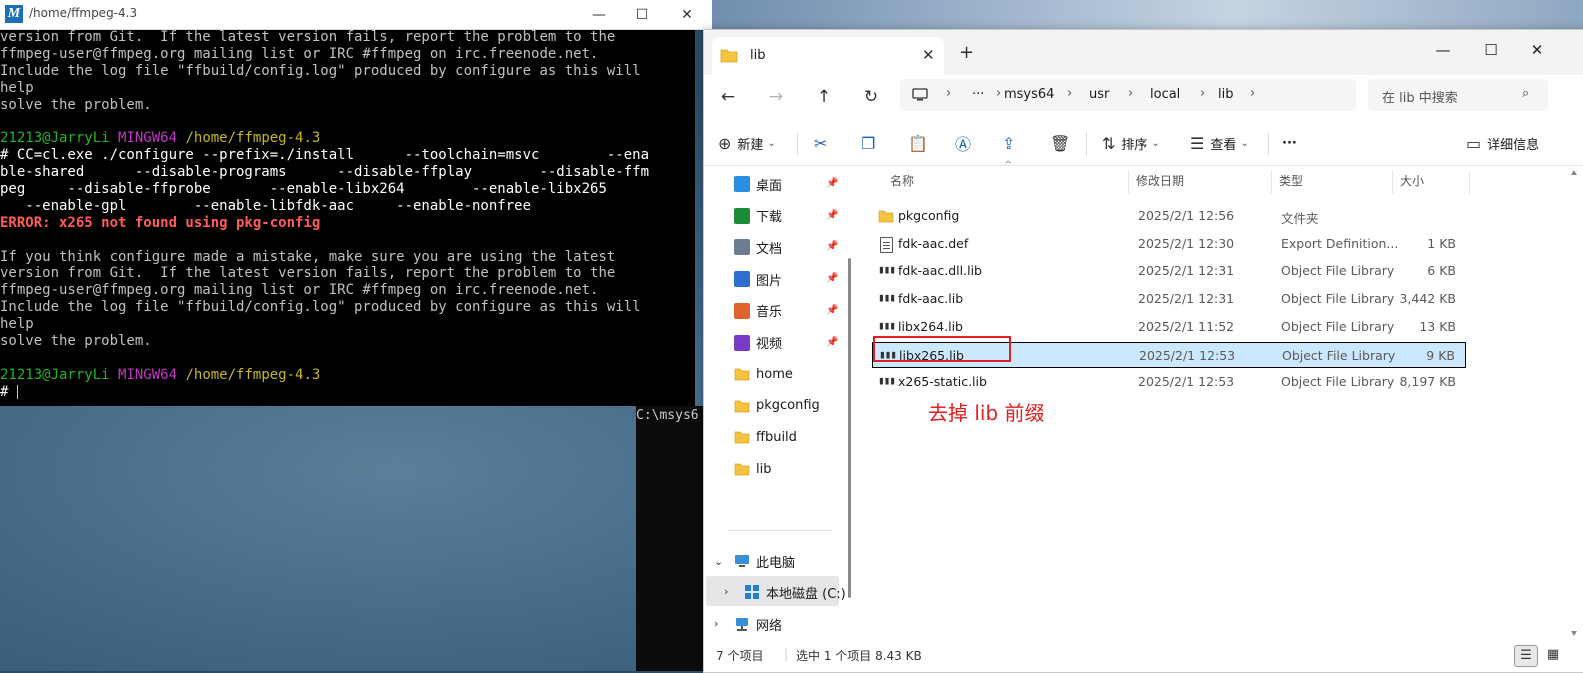 This screenshot has width=1583, height=673. I want to click on delete-button: 🗑, so click(1063, 143).